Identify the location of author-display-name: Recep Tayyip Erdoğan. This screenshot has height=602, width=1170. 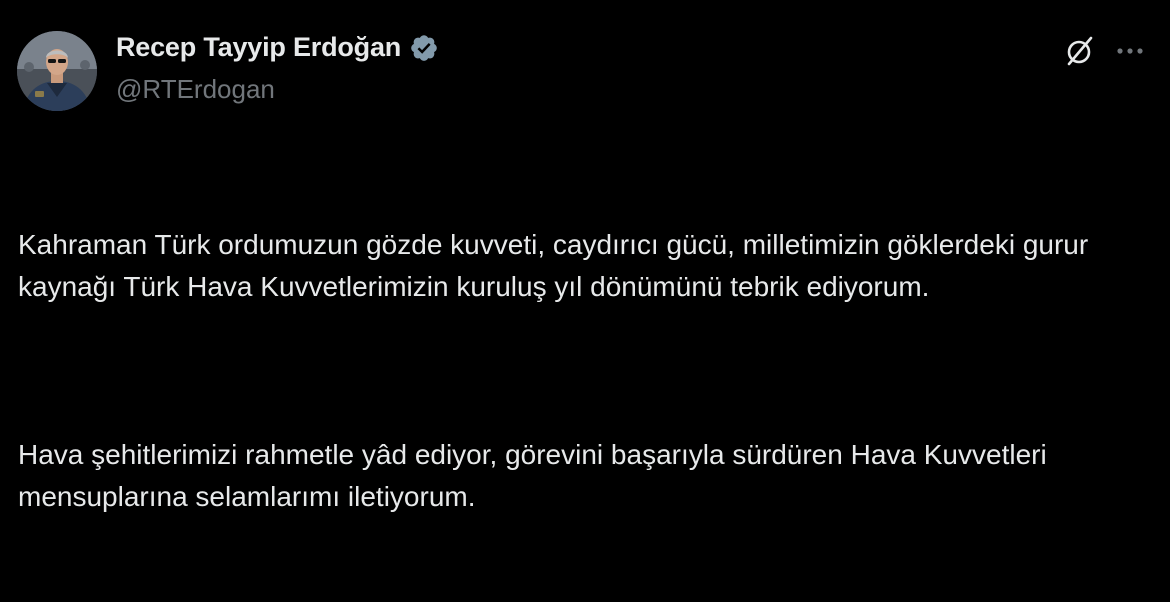
(258, 47).